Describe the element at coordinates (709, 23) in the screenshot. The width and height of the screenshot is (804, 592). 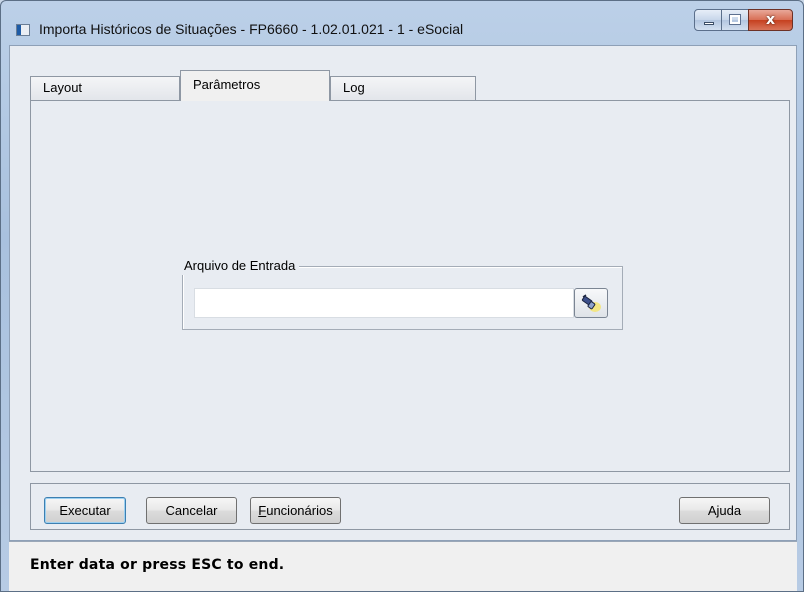
I see `minimize-icon` at that location.